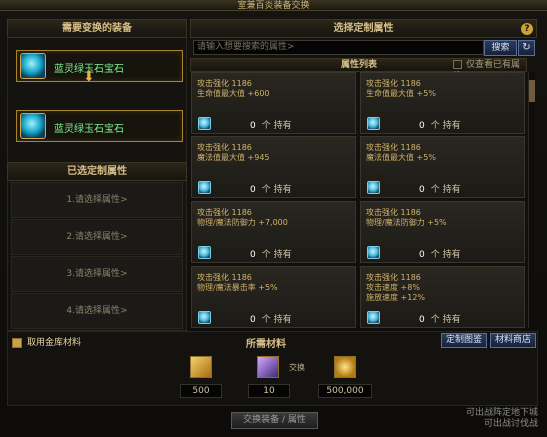 This screenshot has width=547, height=437. I want to click on card-line-2: 魔法值最大值 +5%, so click(401, 157).